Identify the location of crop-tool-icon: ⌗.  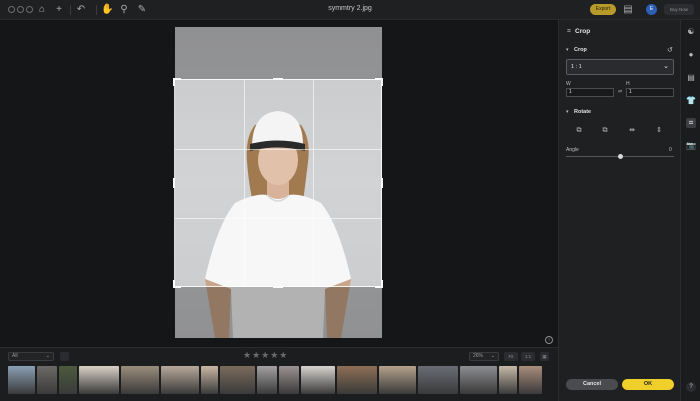
(691, 123).